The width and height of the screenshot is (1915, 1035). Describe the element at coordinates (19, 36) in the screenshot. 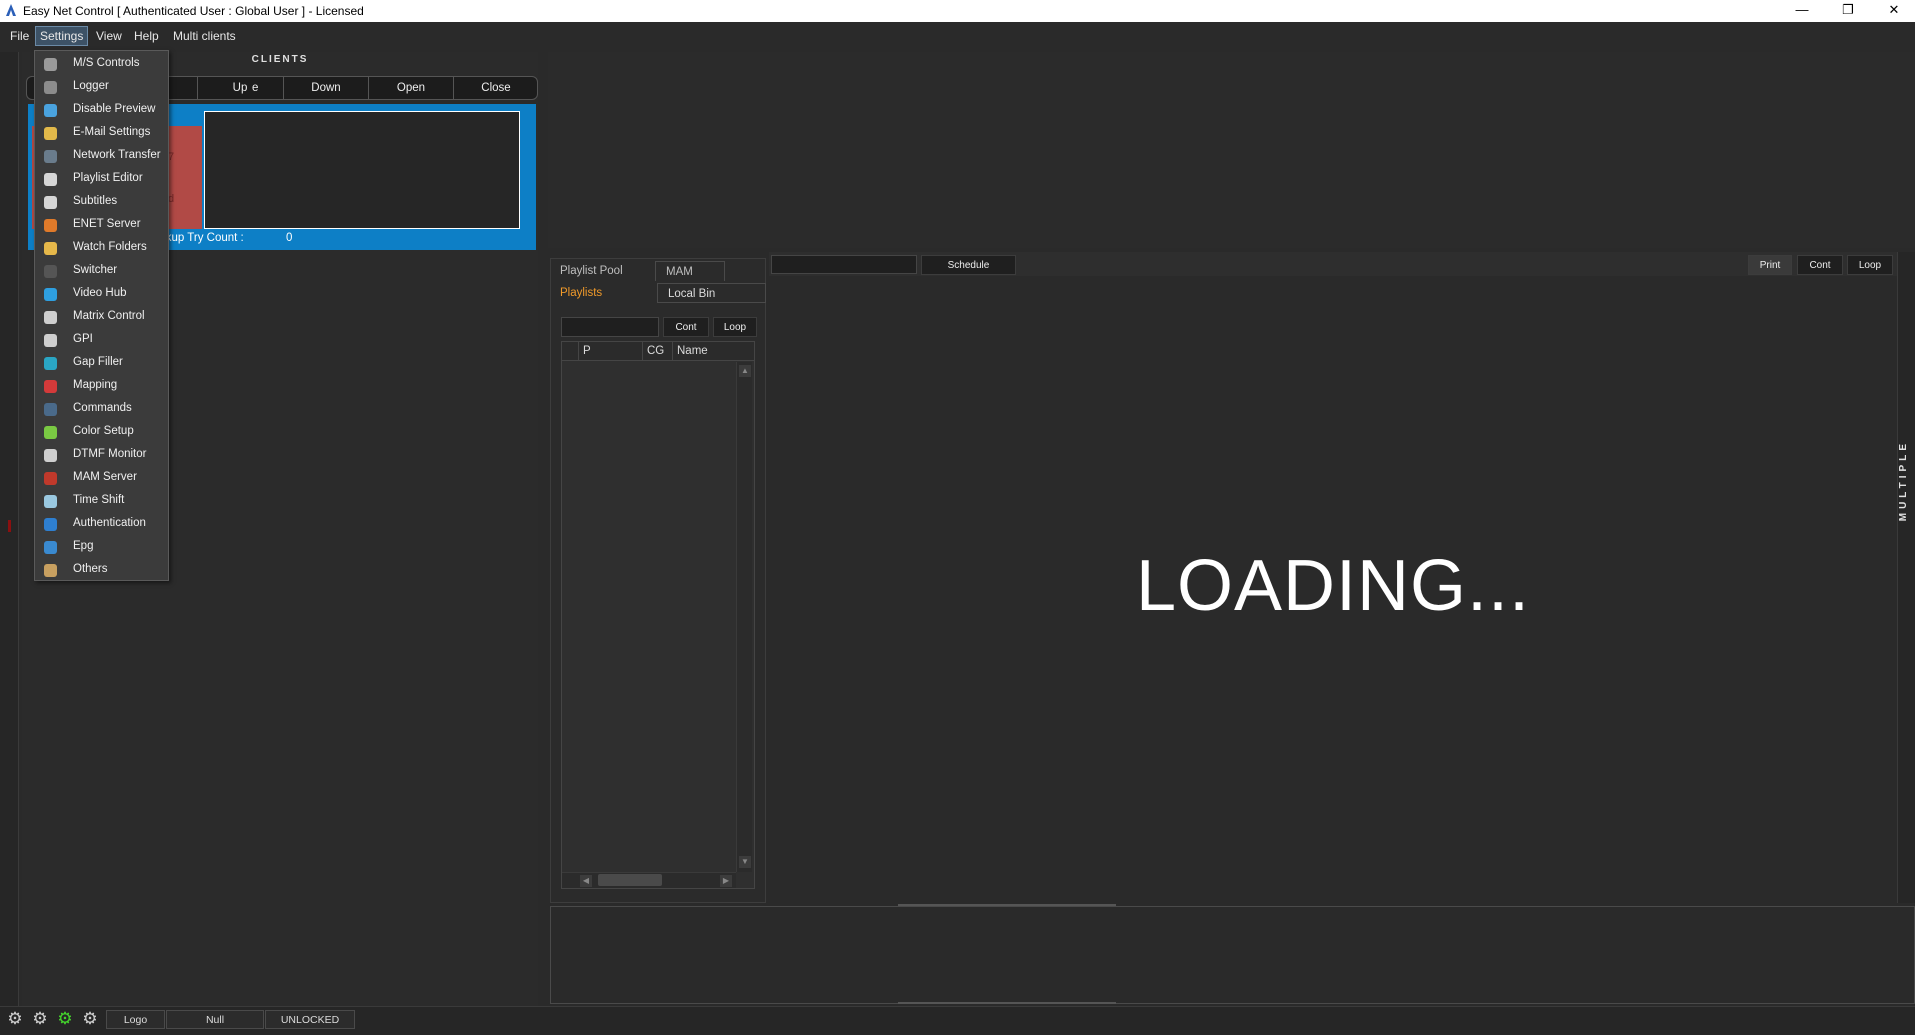

I see `menu-file: File` at that location.